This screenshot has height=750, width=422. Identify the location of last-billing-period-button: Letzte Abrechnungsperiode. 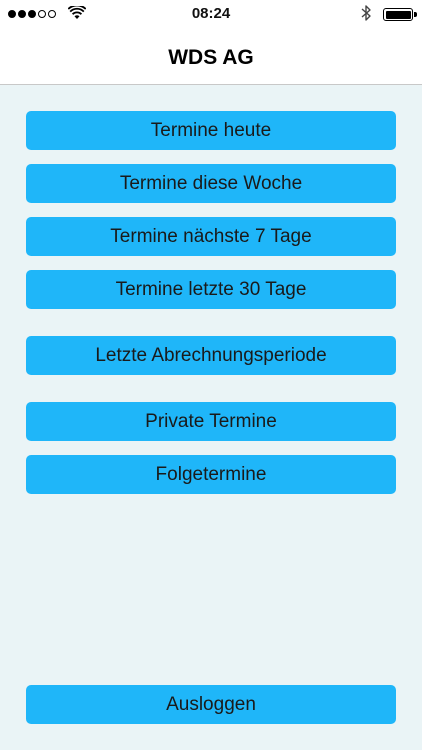
(211, 355).